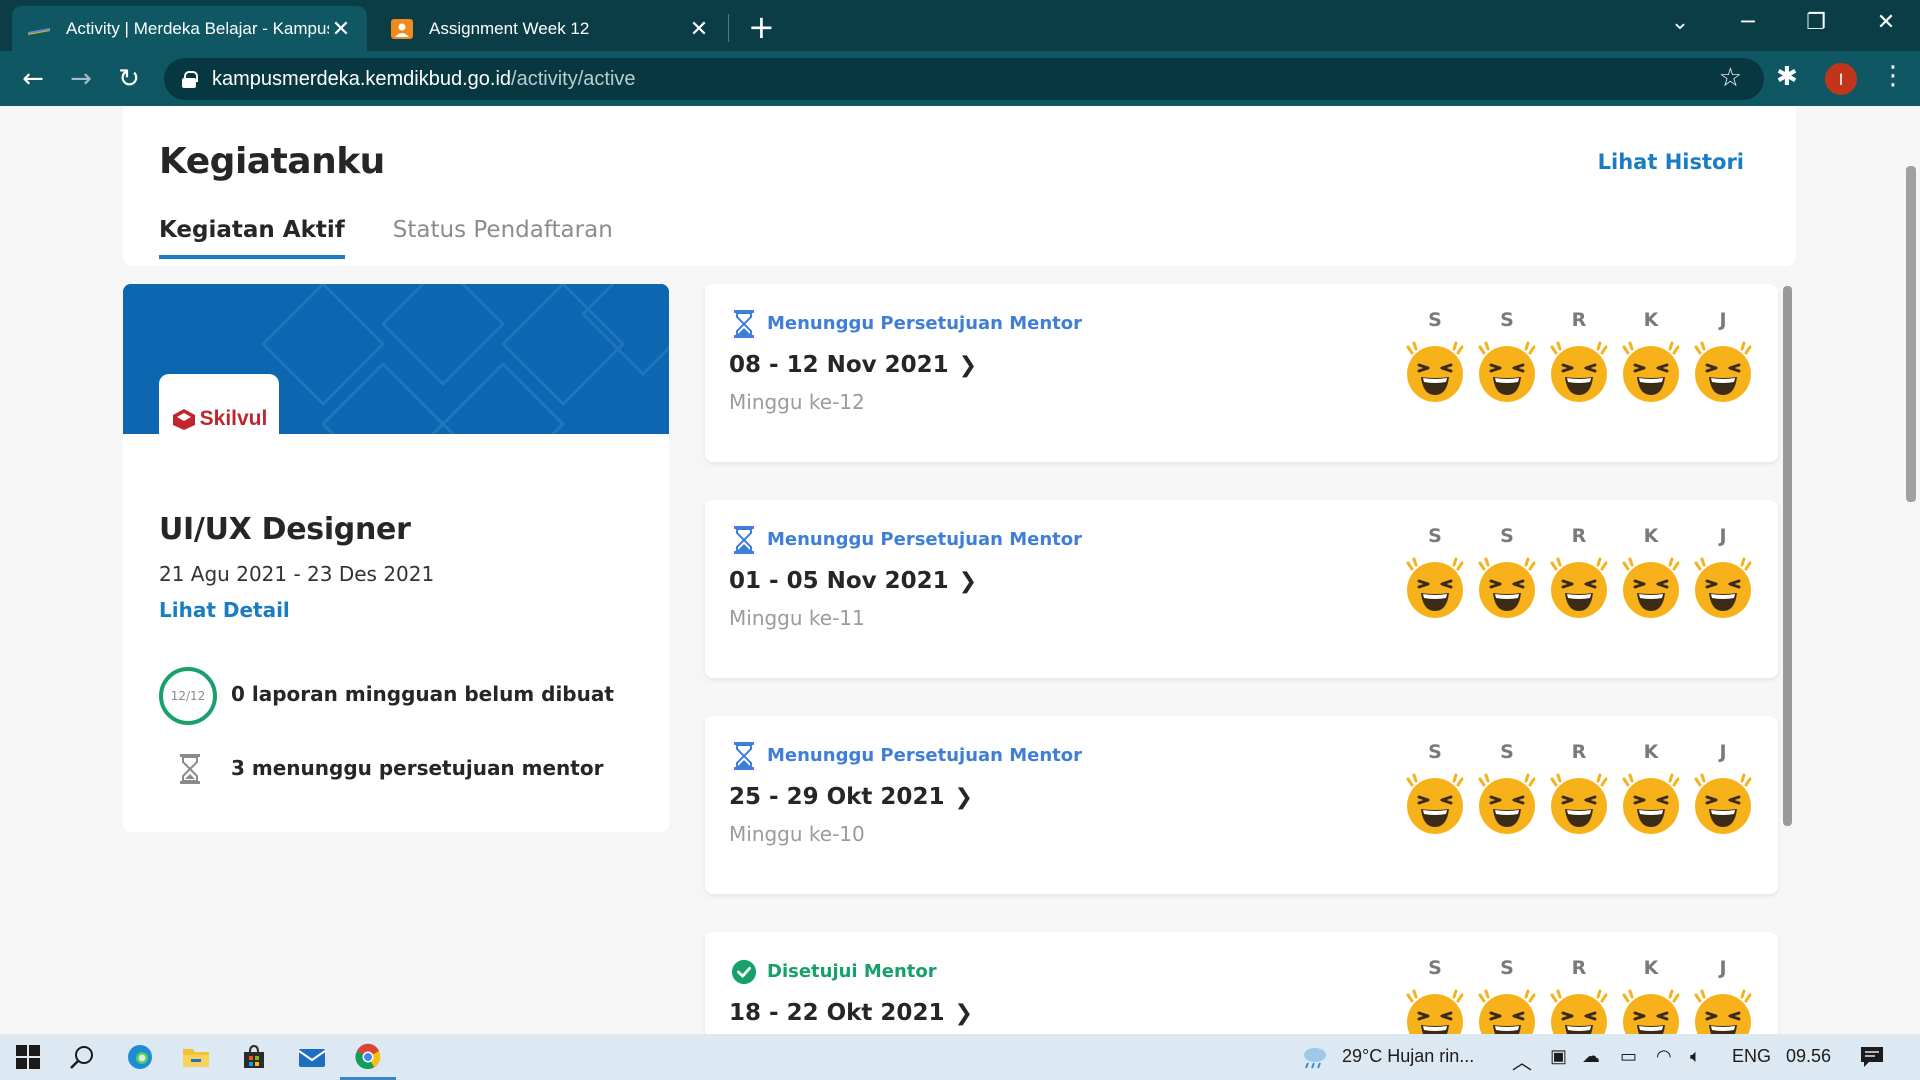  What do you see at coordinates (1241, 983) in the screenshot?
I see `weekly-report-card: Disetujui Mentor 18 - 22 Okt 2021 ❯ S S R K J` at bounding box center [1241, 983].